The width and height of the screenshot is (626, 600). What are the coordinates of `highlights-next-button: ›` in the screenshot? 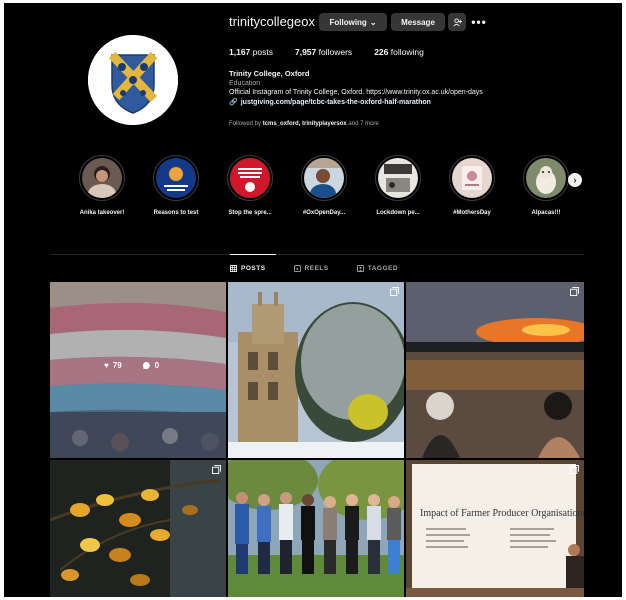 It's located at (575, 180).